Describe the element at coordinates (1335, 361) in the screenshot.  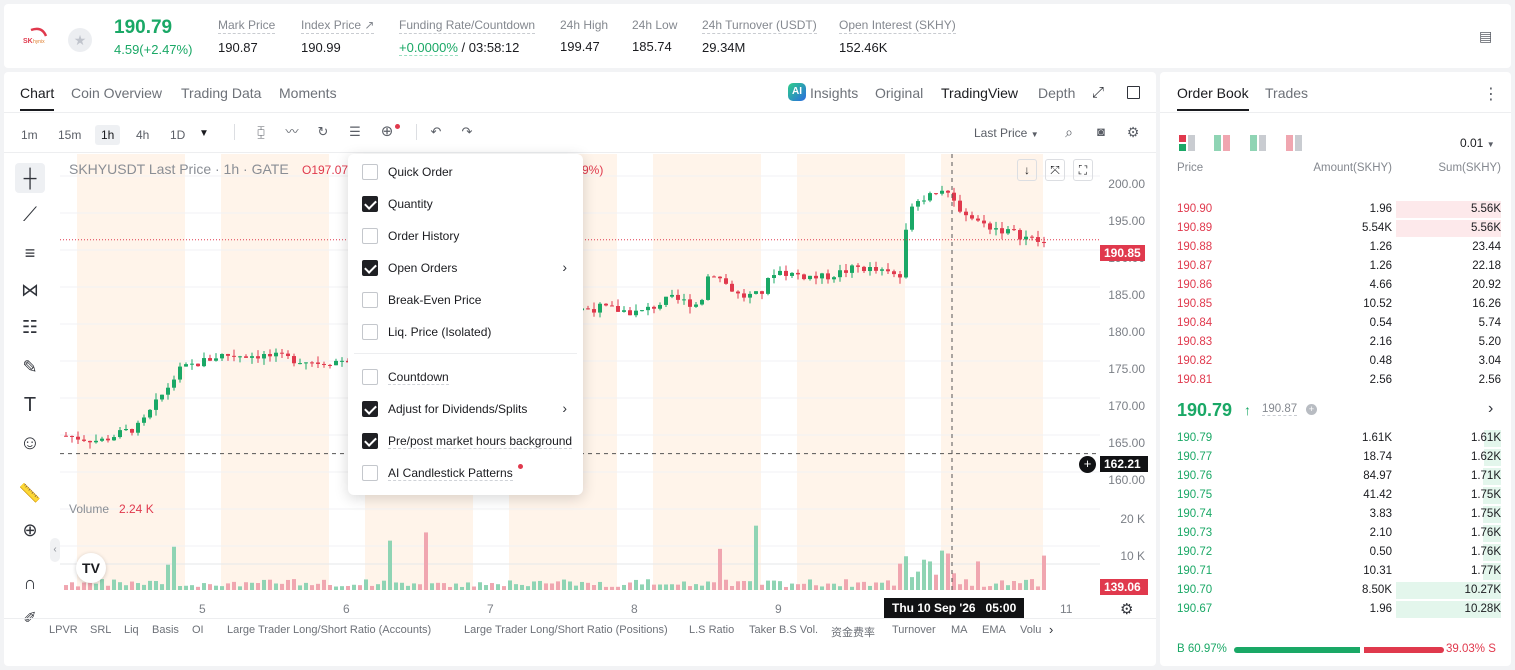
I see `ask-row: 190.82 0.48 3.04` at that location.